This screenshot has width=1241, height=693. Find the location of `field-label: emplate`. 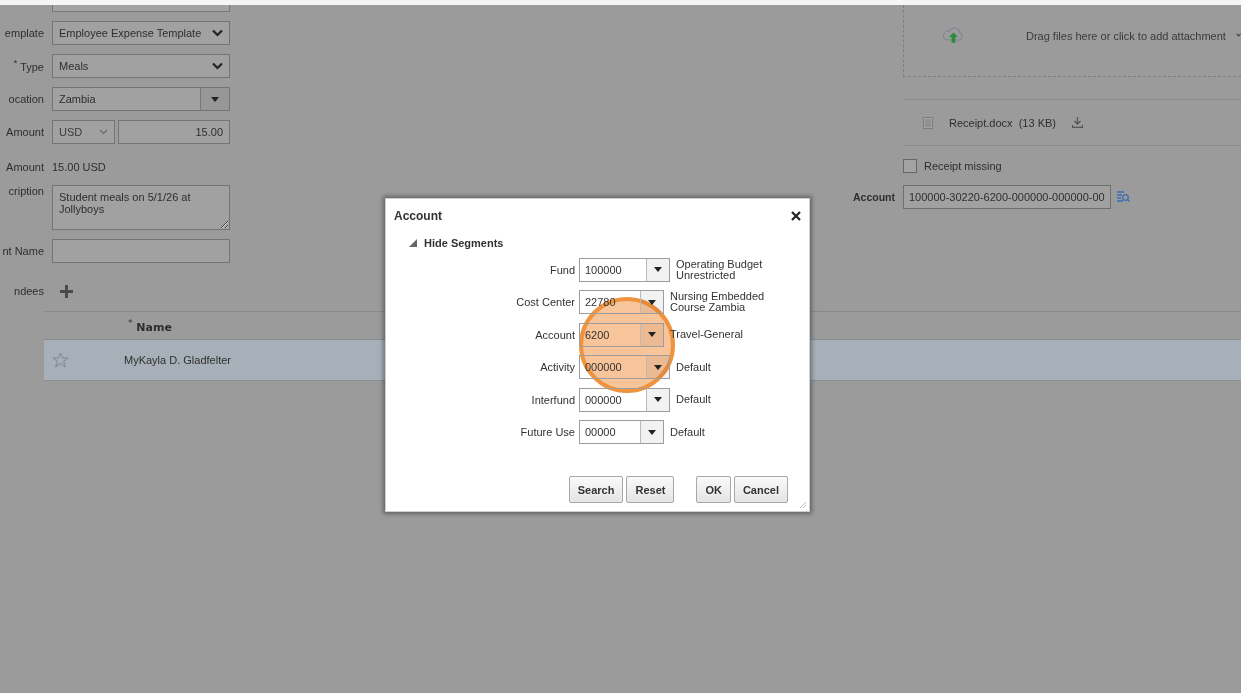

field-label: emplate is located at coordinates (24, 33).